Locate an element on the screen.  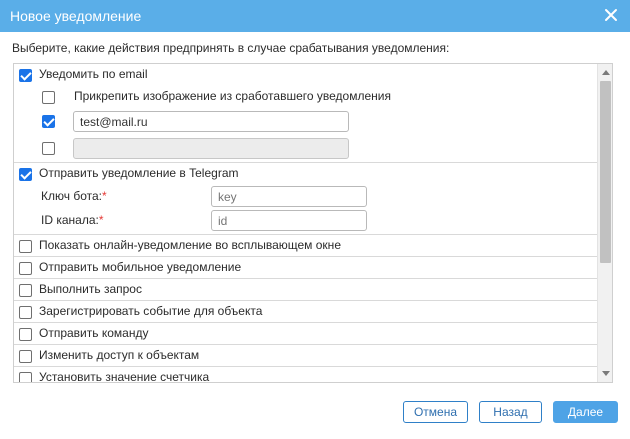
bot-key-input is located at coordinates (289, 196).